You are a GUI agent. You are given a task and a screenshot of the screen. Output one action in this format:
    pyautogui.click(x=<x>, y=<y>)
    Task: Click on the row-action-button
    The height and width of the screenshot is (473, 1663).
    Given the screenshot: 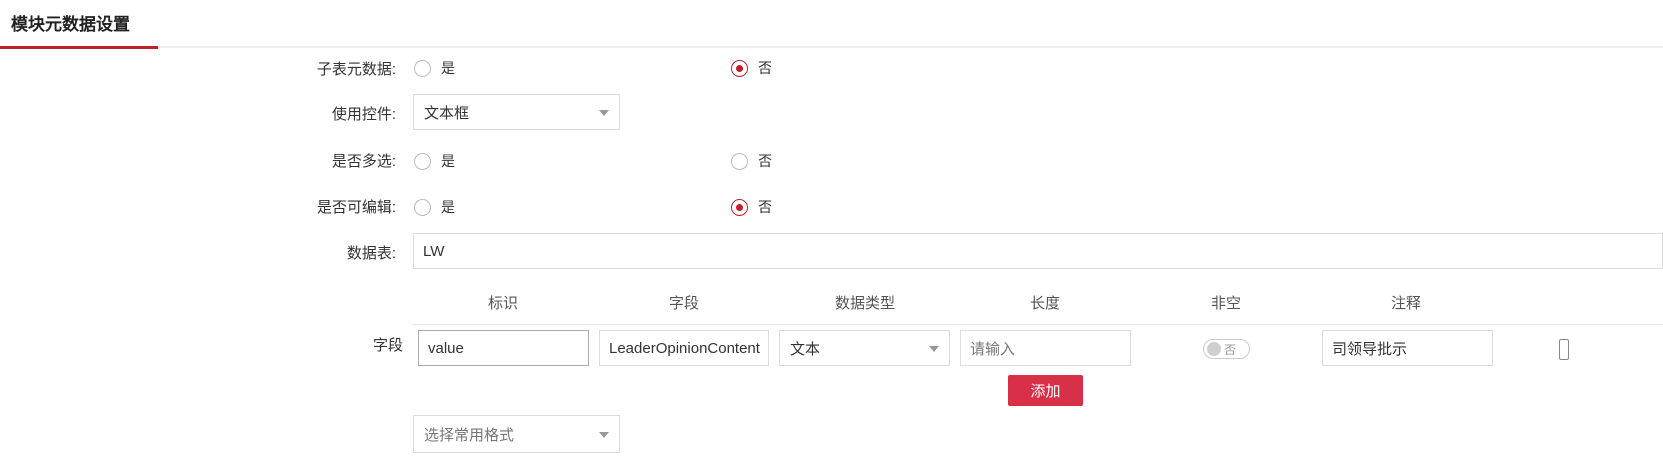 What is the action you would take?
    pyautogui.click(x=1564, y=349)
    